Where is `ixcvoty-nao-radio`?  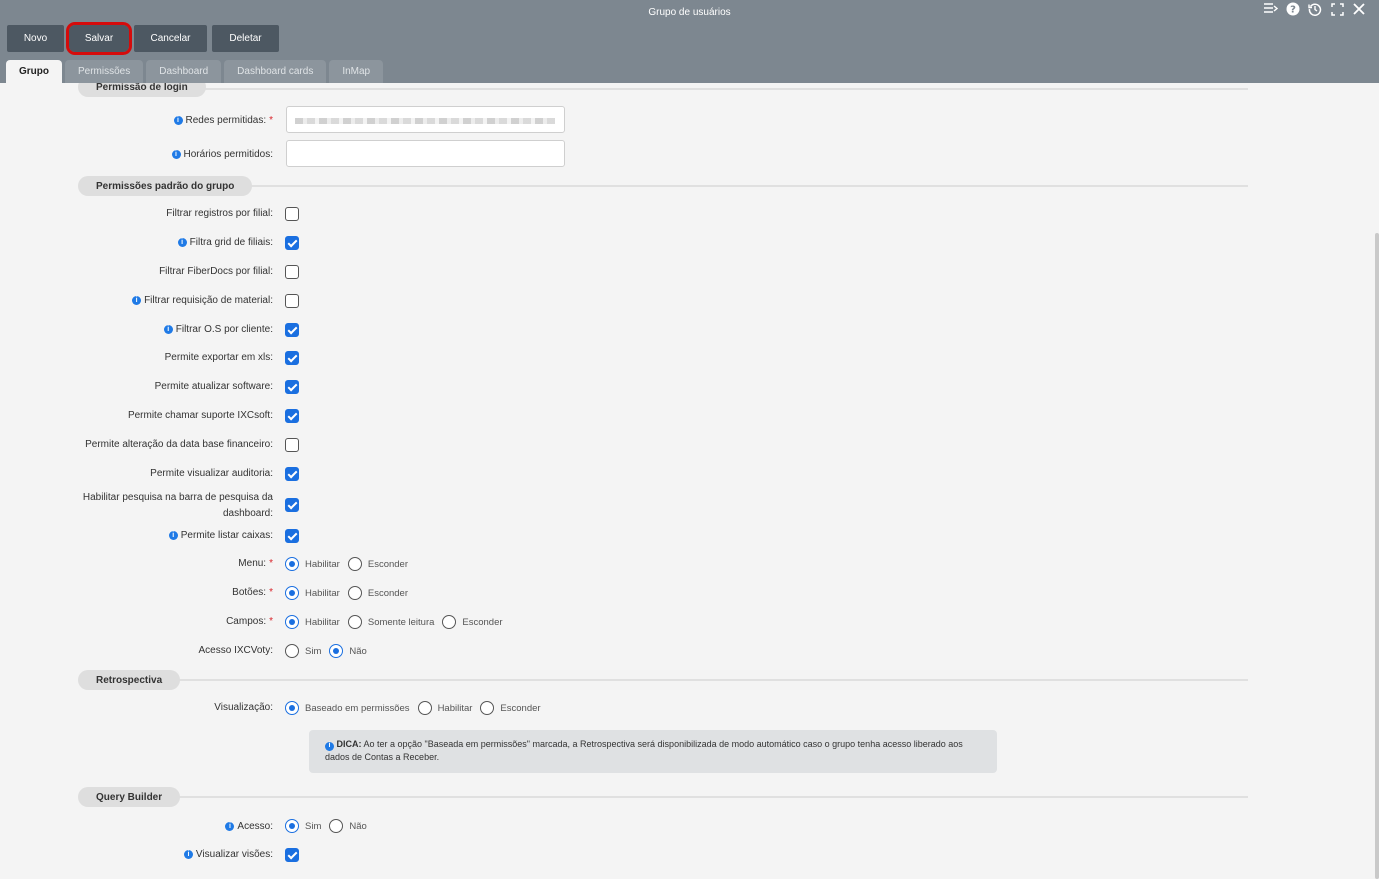
ixcvoty-nao-radio is located at coordinates (336, 651).